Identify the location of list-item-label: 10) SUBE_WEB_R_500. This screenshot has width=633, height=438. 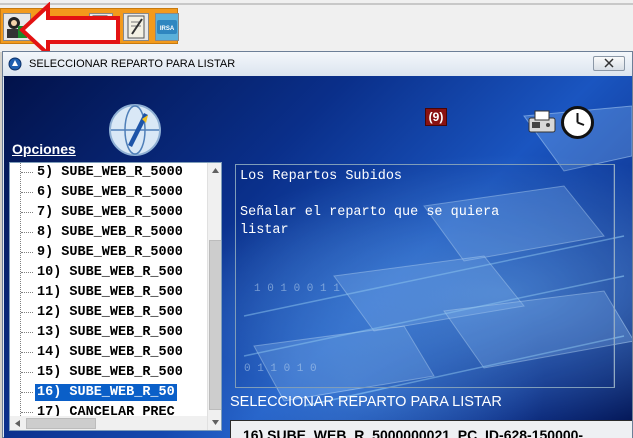
(110, 272).